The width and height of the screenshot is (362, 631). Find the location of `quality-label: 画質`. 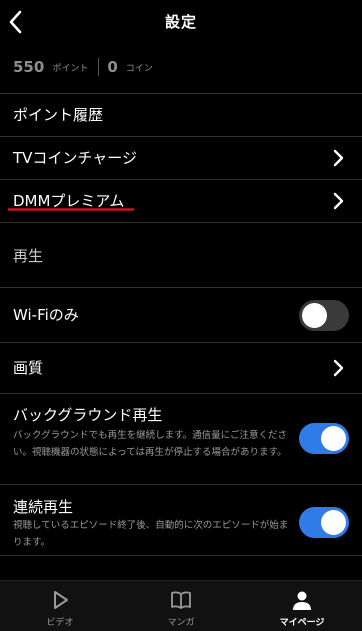

quality-label: 画質 is located at coordinates (28, 368).